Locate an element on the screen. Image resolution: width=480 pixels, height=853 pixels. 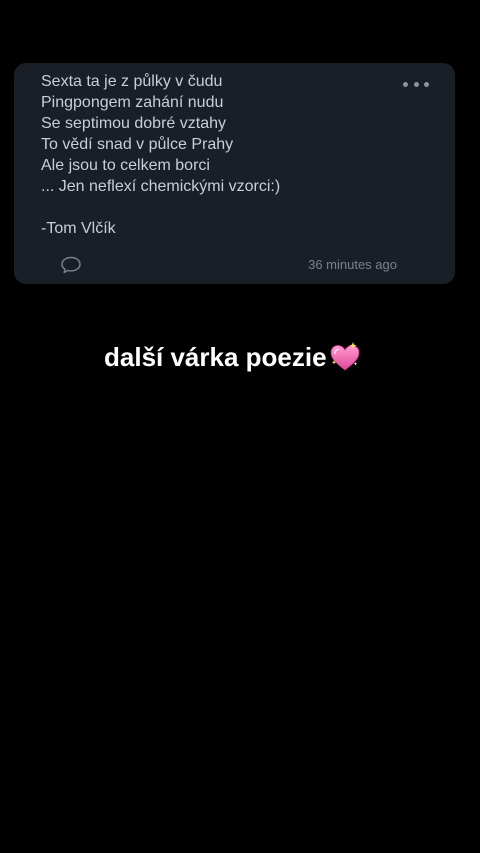
post-timestamp: 36 minutes ago is located at coordinates (352, 264).